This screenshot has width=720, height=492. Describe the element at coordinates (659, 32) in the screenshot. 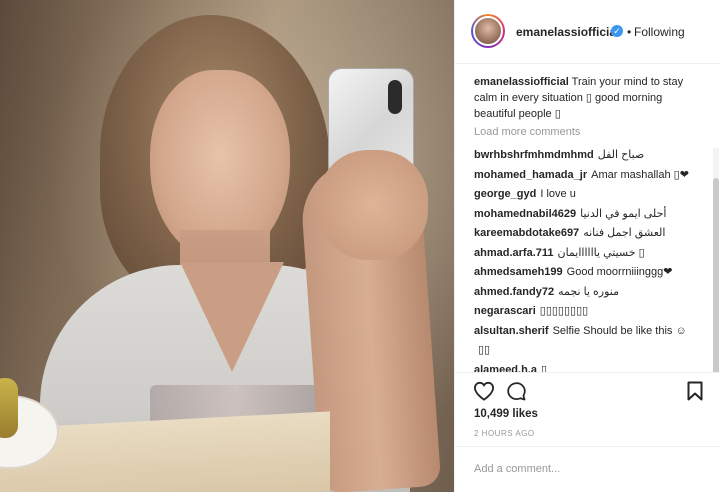

I see `following-button: Following` at that location.